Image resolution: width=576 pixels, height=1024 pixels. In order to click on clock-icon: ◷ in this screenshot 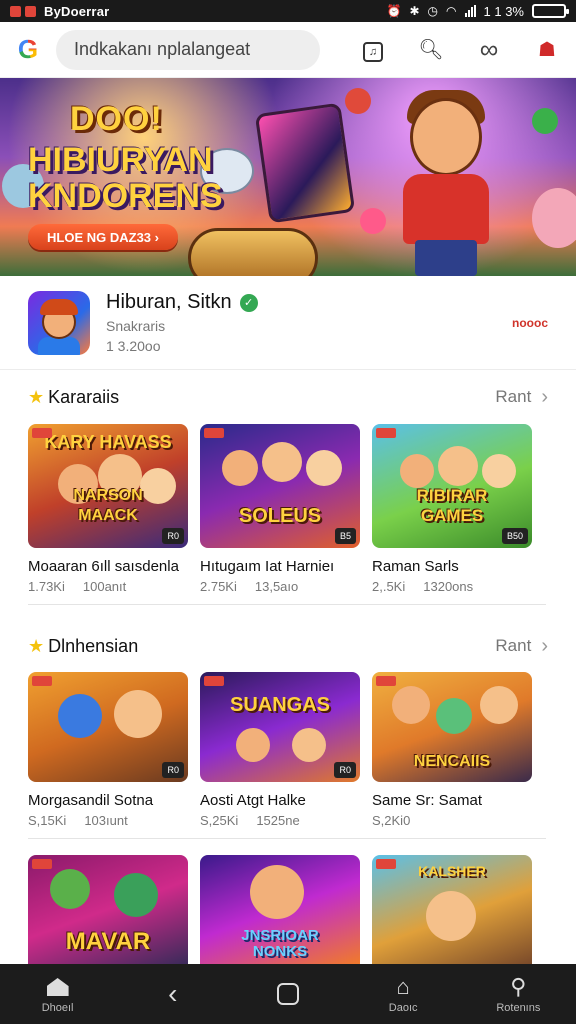, I will do `click(433, 11)`.